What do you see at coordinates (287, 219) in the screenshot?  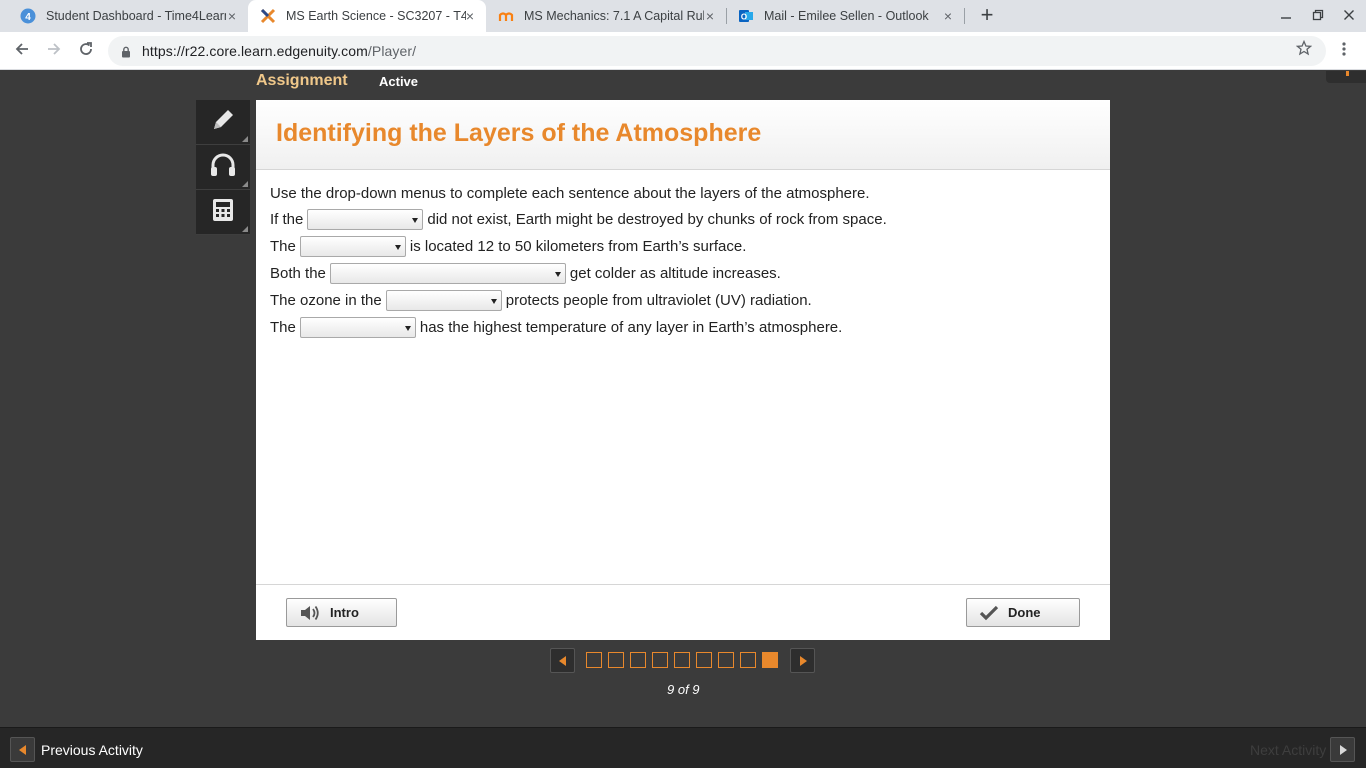 I see `sentence-text-before: If the` at bounding box center [287, 219].